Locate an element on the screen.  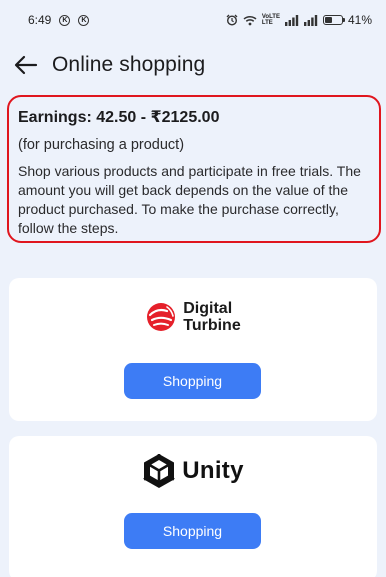
digital-turbine-logo: Digital Turbine is located at coordinates (193, 317).